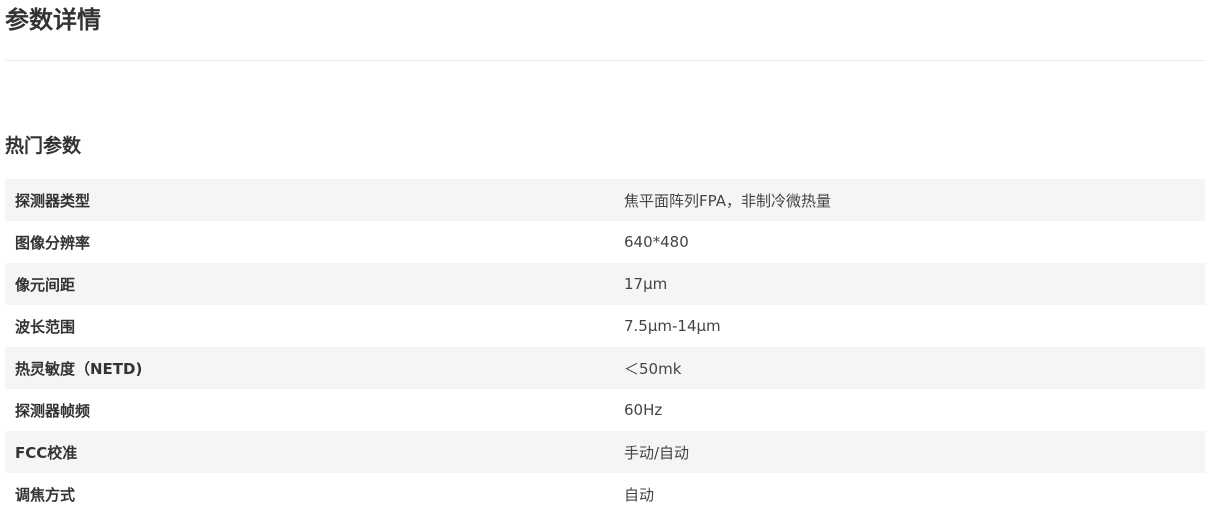 This screenshot has height=515, width=1215. I want to click on spec-value: ＜50mk, so click(909, 368).